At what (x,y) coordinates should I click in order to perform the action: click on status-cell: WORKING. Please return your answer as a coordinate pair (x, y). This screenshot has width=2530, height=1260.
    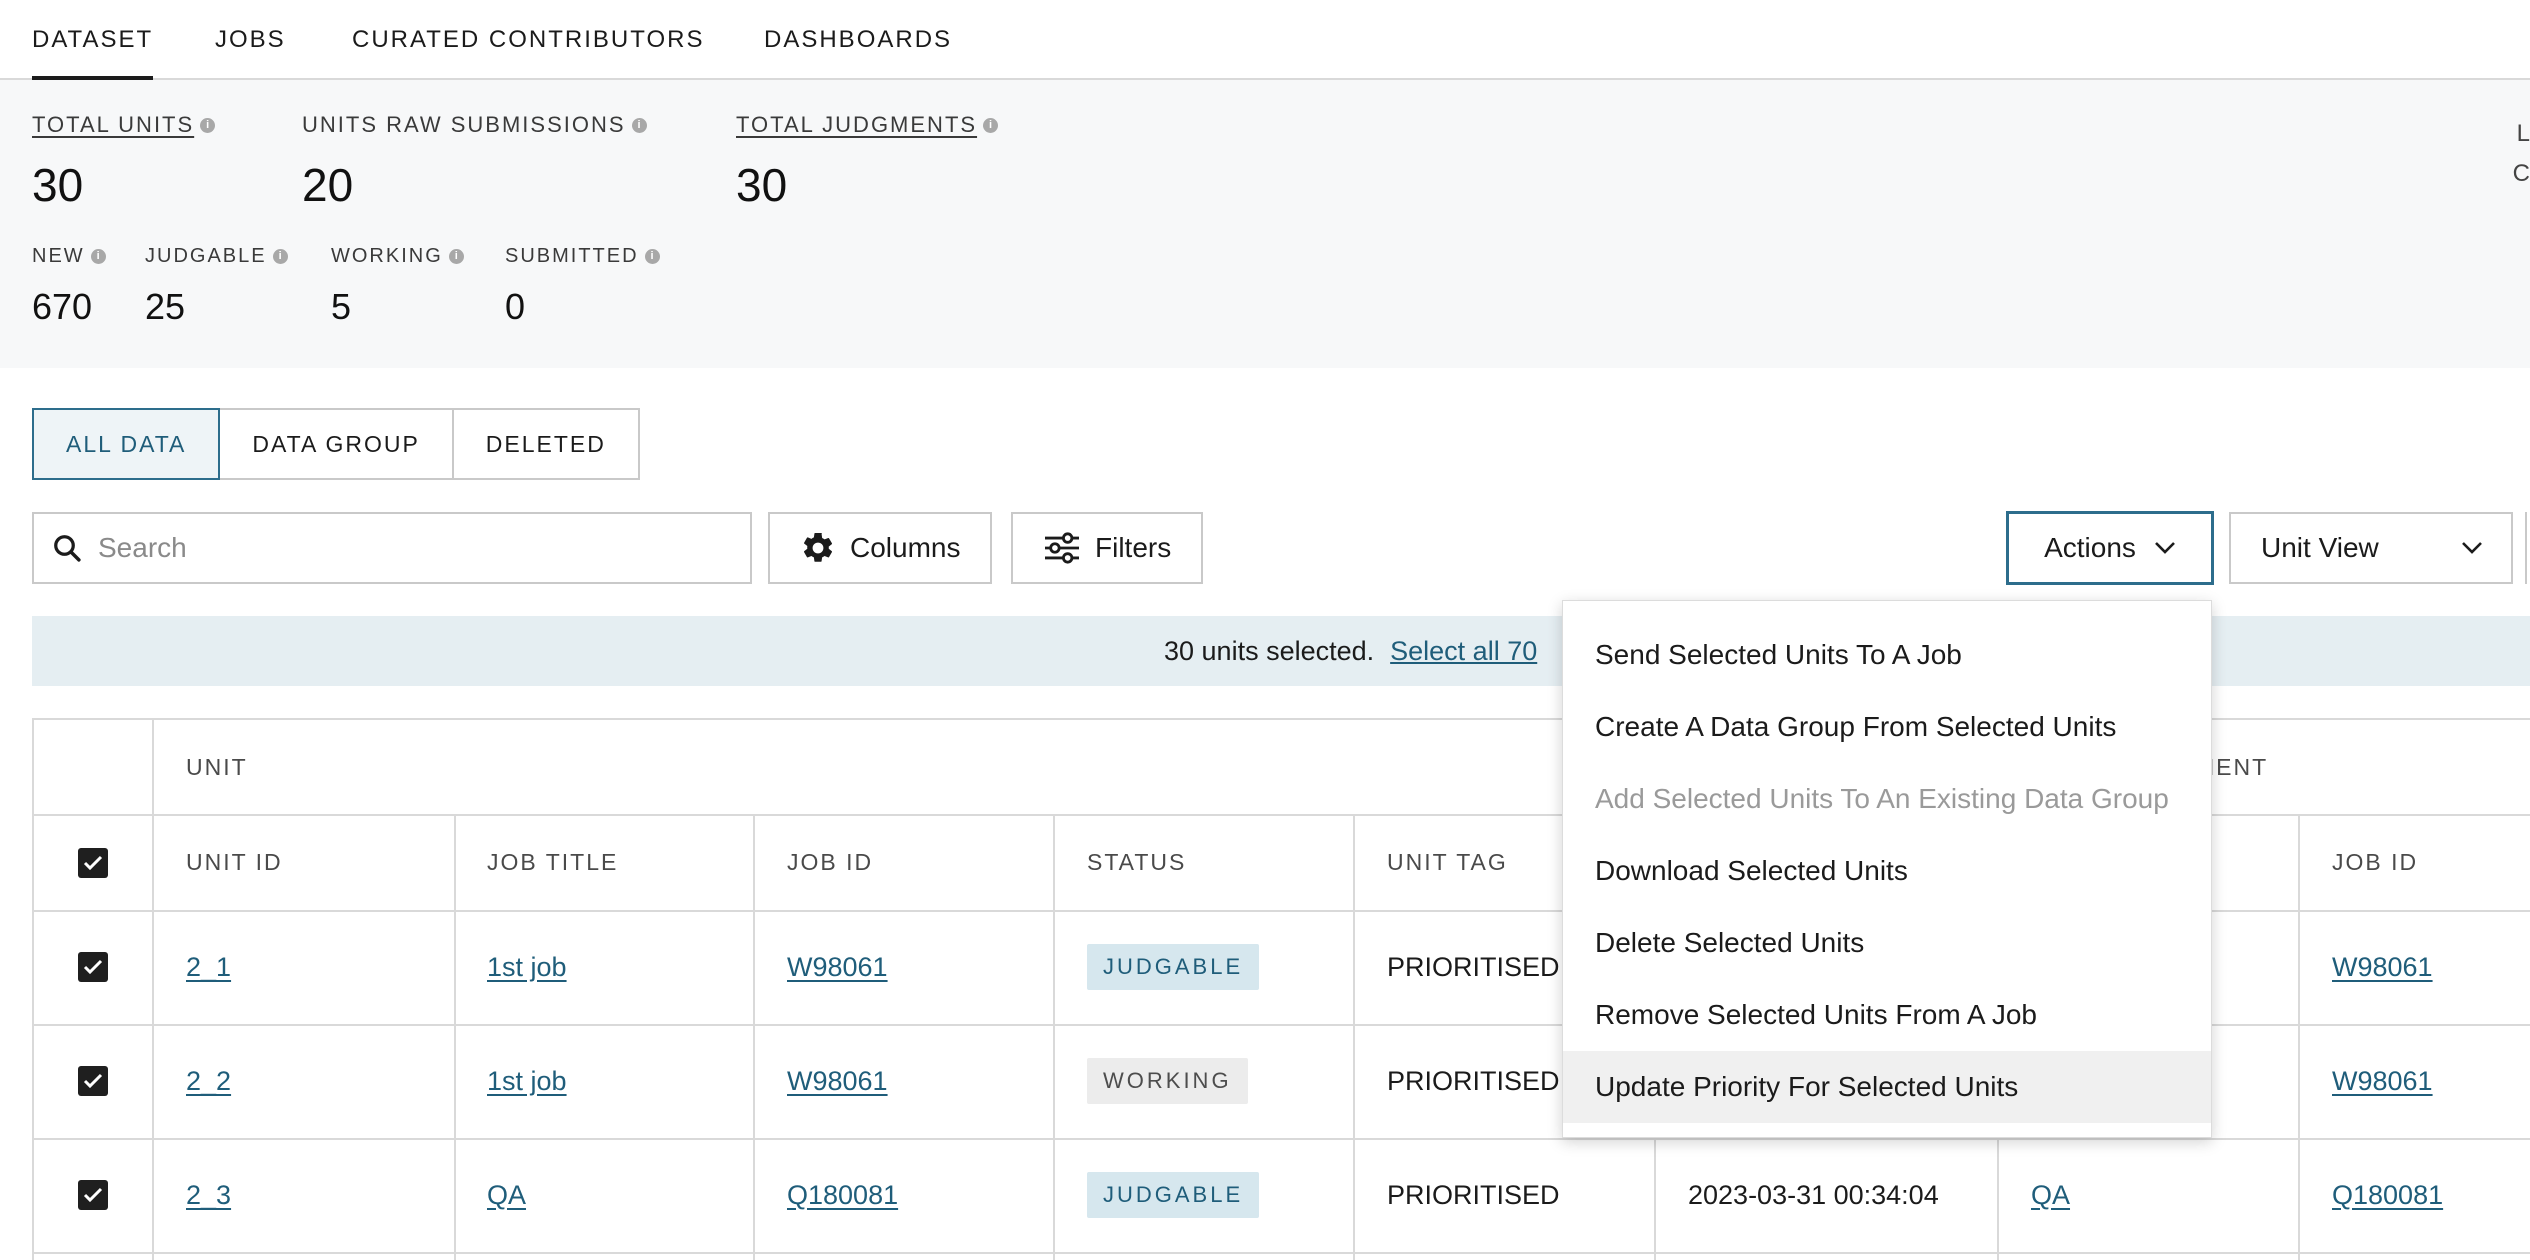
    Looking at the image, I should click on (1167, 1081).